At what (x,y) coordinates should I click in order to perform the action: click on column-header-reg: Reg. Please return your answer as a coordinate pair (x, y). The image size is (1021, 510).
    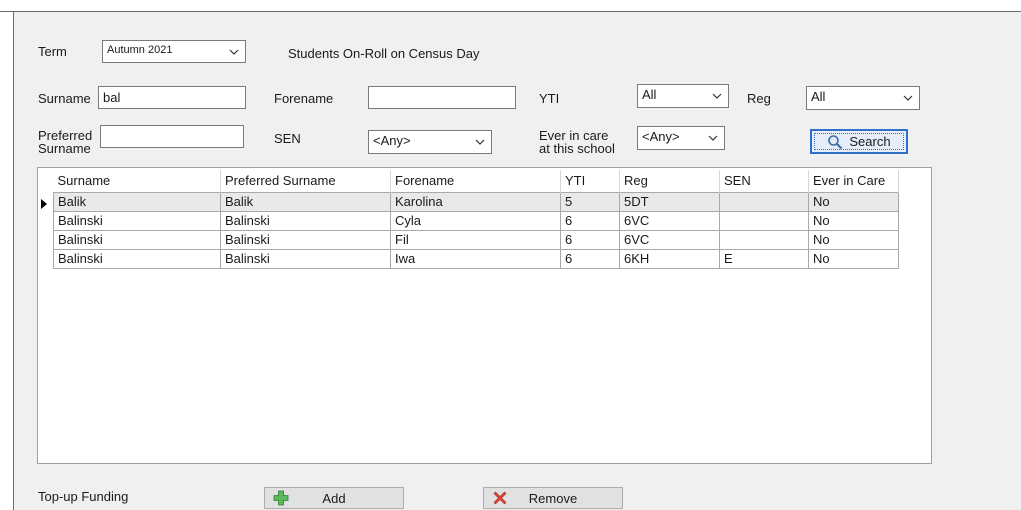
    Looking at the image, I should click on (669, 181).